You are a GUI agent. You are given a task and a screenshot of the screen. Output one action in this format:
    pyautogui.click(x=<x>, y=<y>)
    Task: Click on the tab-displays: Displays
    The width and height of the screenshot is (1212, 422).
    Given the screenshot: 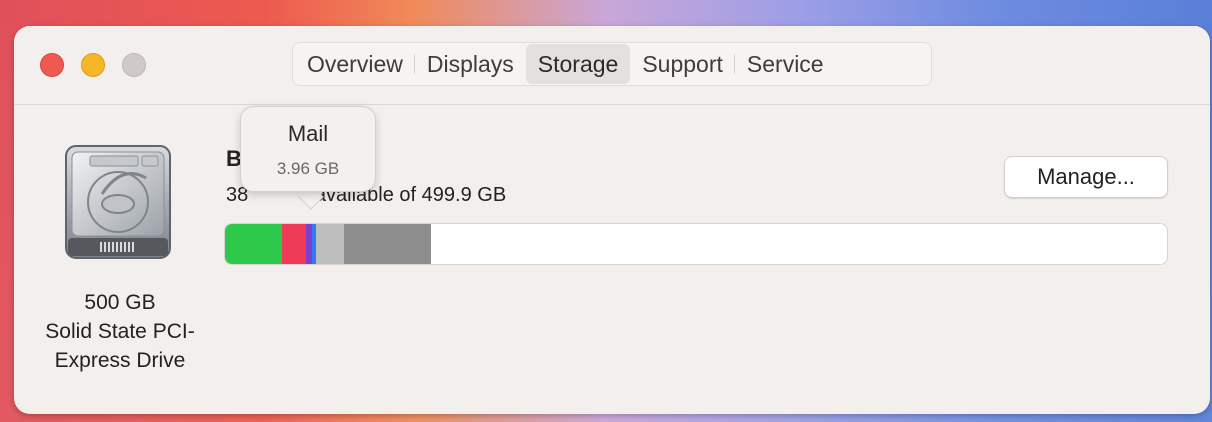 What is the action you would take?
    pyautogui.click(x=470, y=64)
    